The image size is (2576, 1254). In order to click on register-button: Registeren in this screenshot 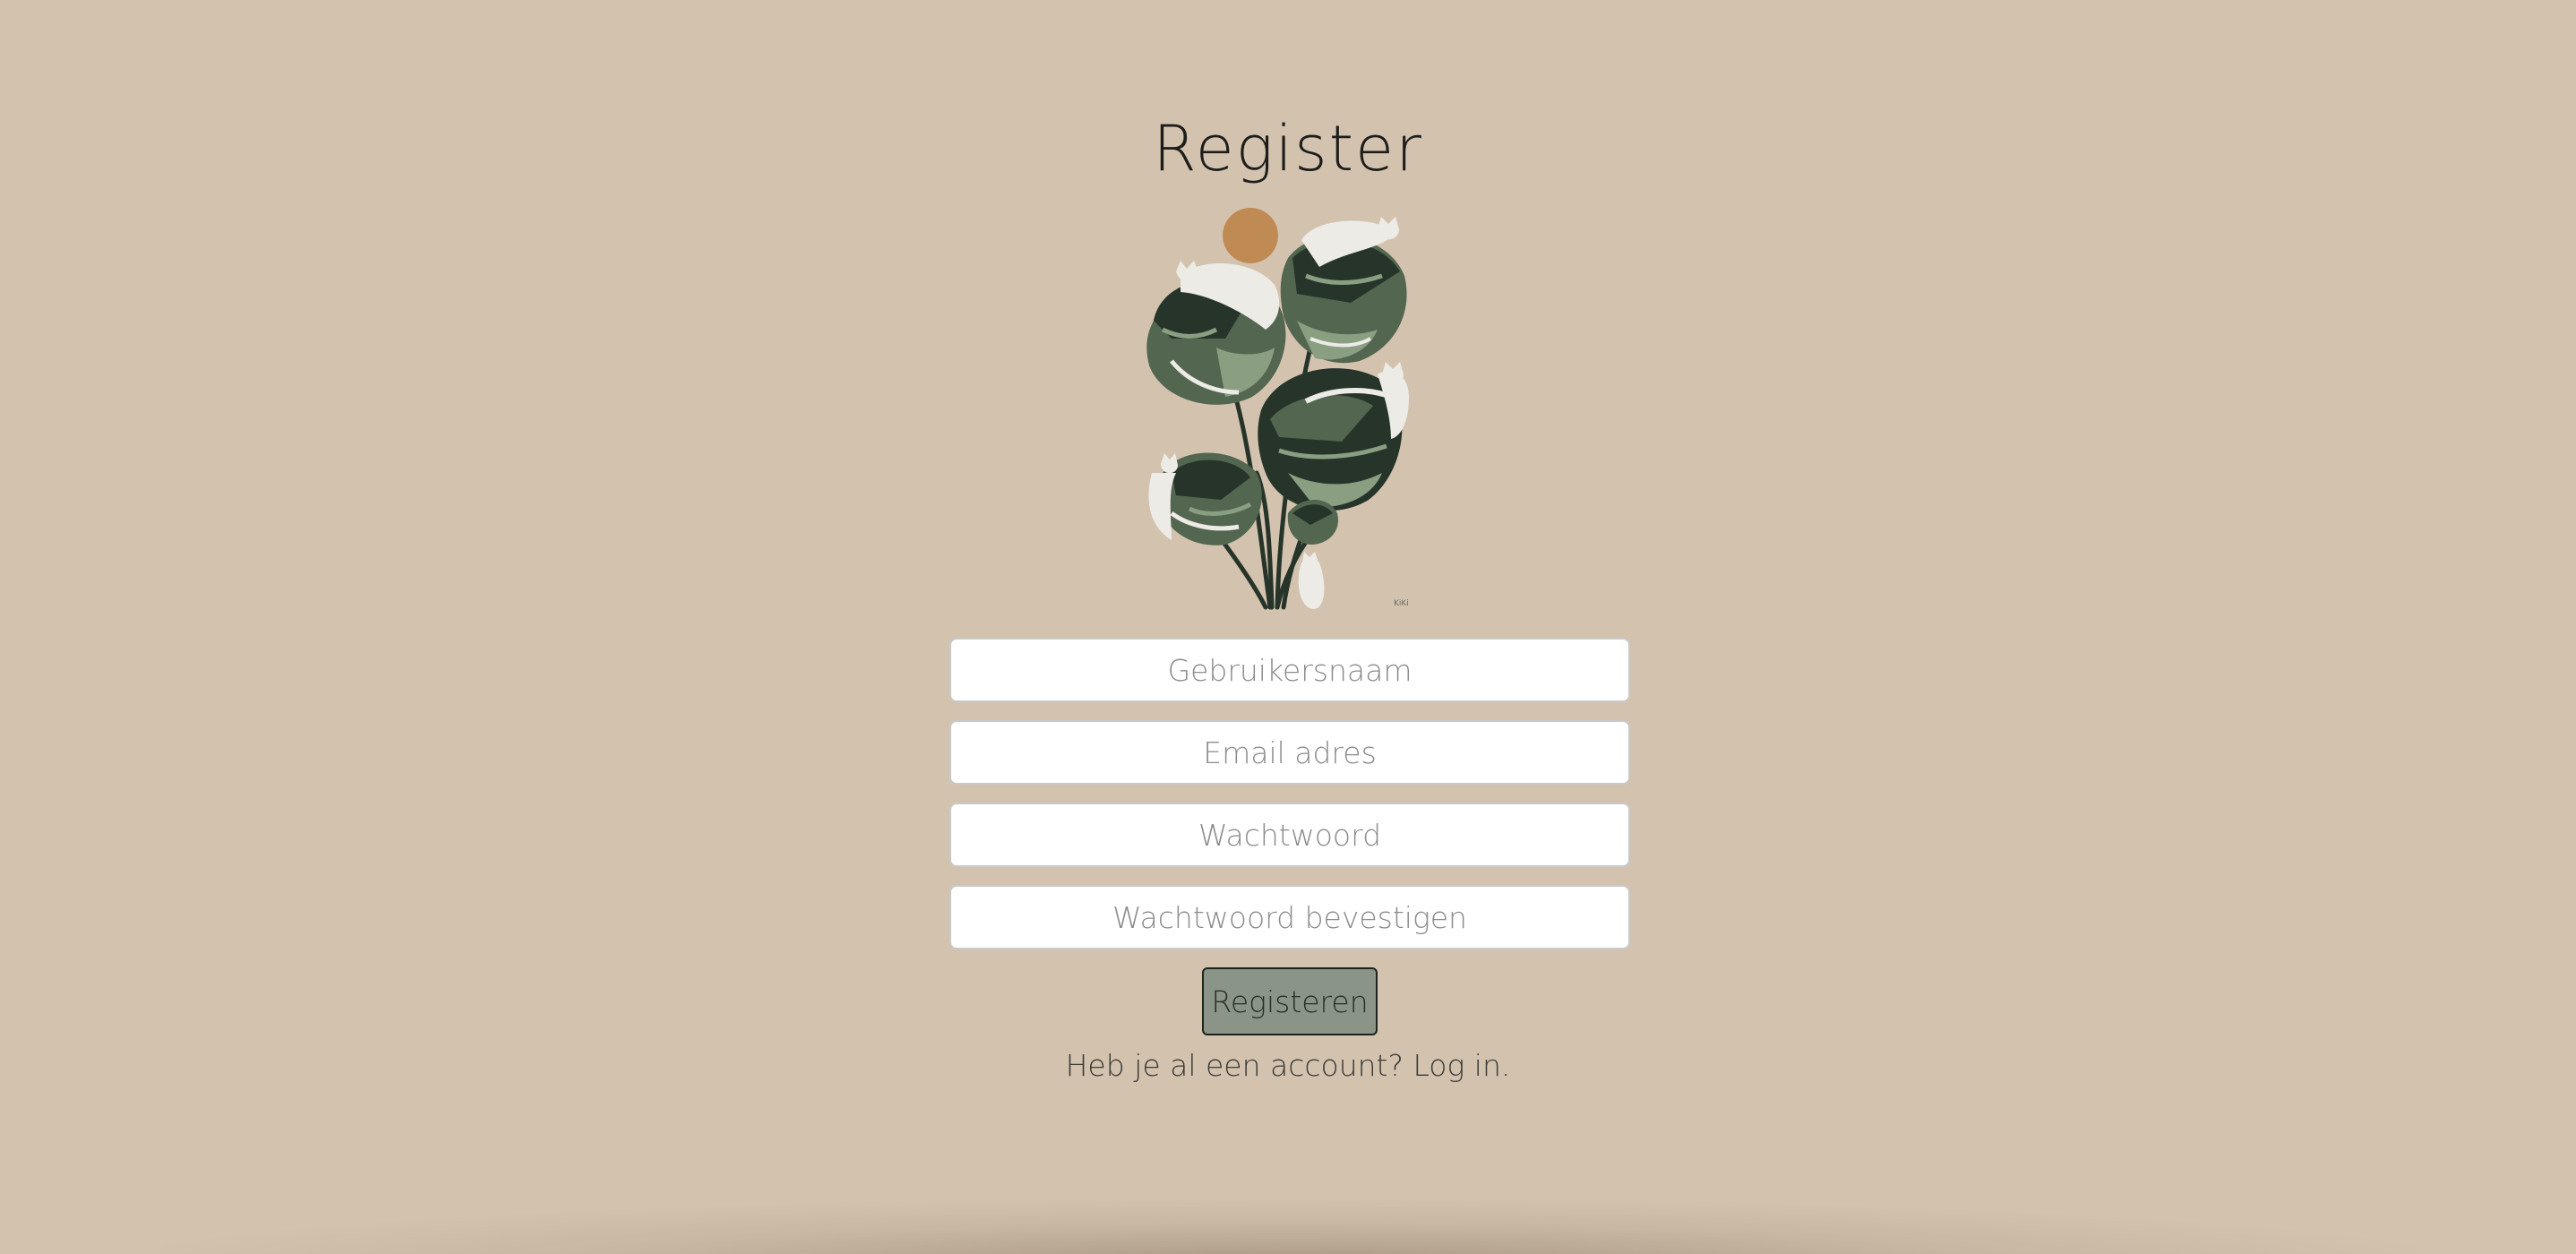, I will do `click(1290, 1001)`.